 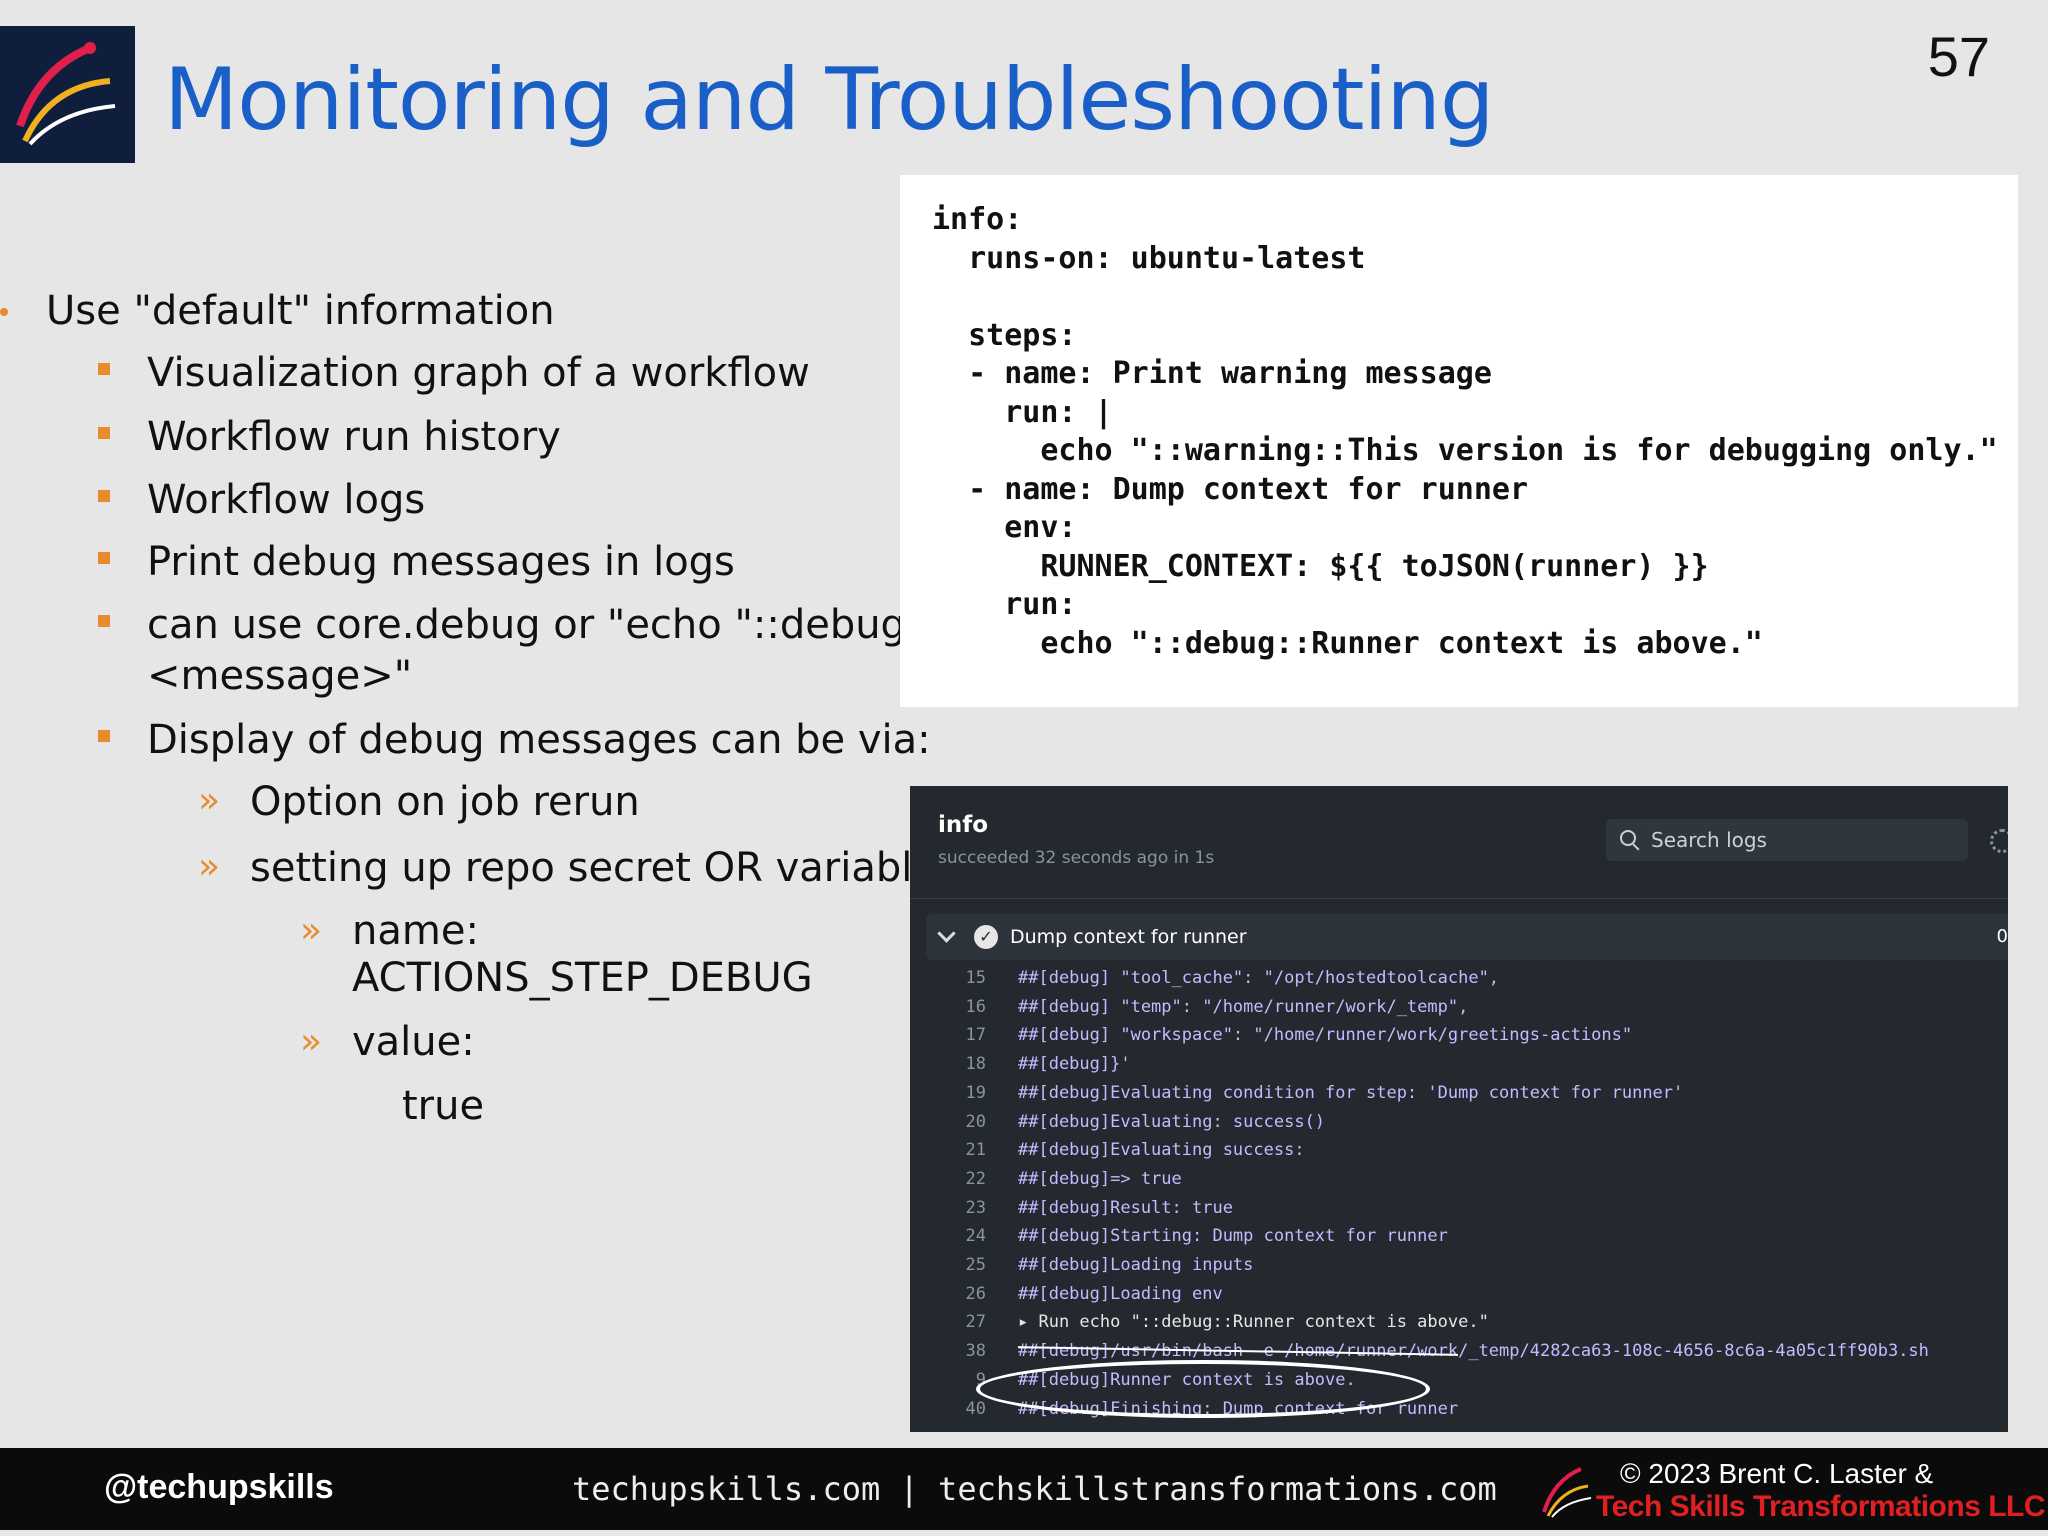 I want to click on line-text: ##[debug]}', so click(x=1074, y=1064).